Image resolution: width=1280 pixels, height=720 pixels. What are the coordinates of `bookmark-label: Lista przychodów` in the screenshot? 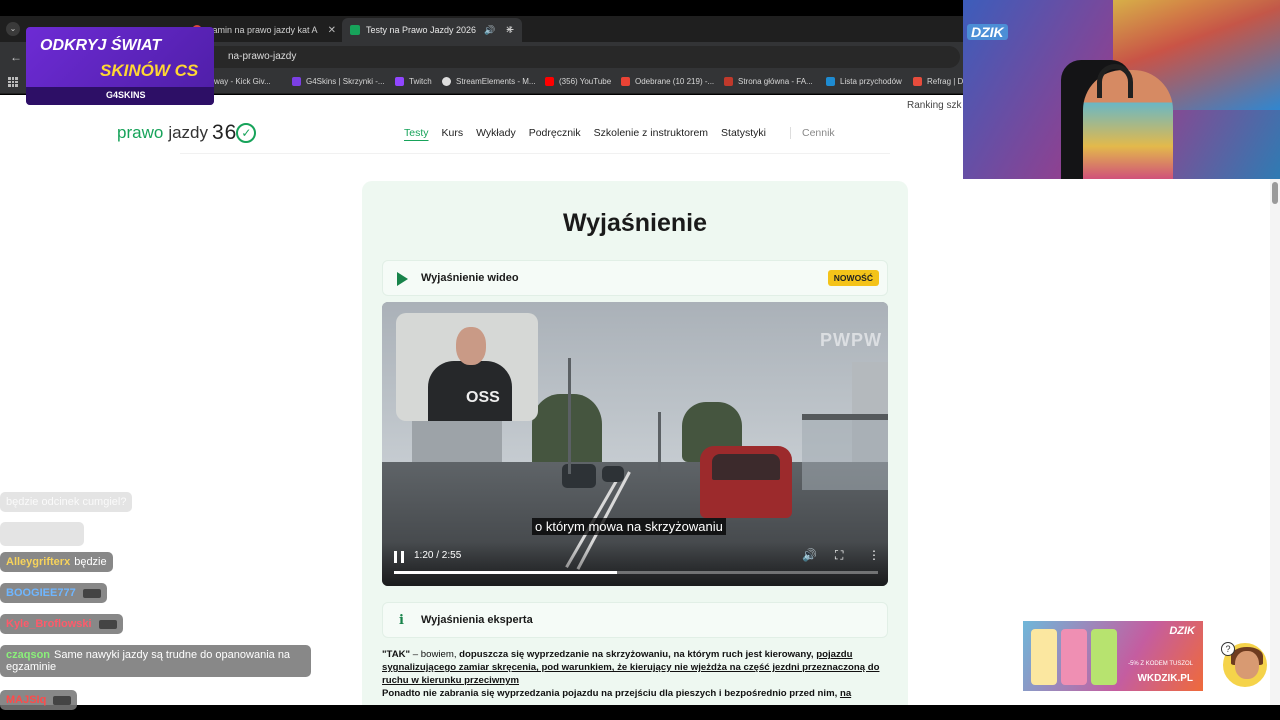 It's located at (871, 81).